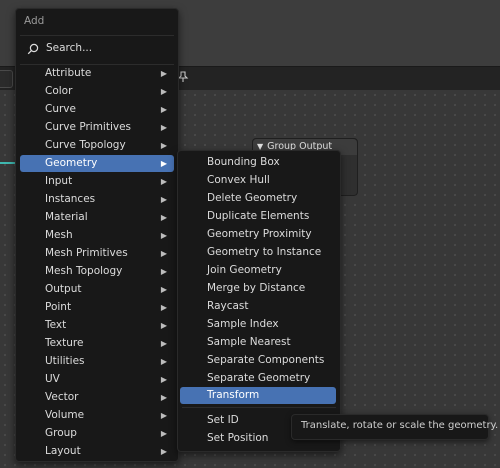 The height and width of the screenshot is (468, 500). Describe the element at coordinates (258, 180) in the screenshot. I see `geometry-menu-item-convex-hull: Convex Hull` at that location.